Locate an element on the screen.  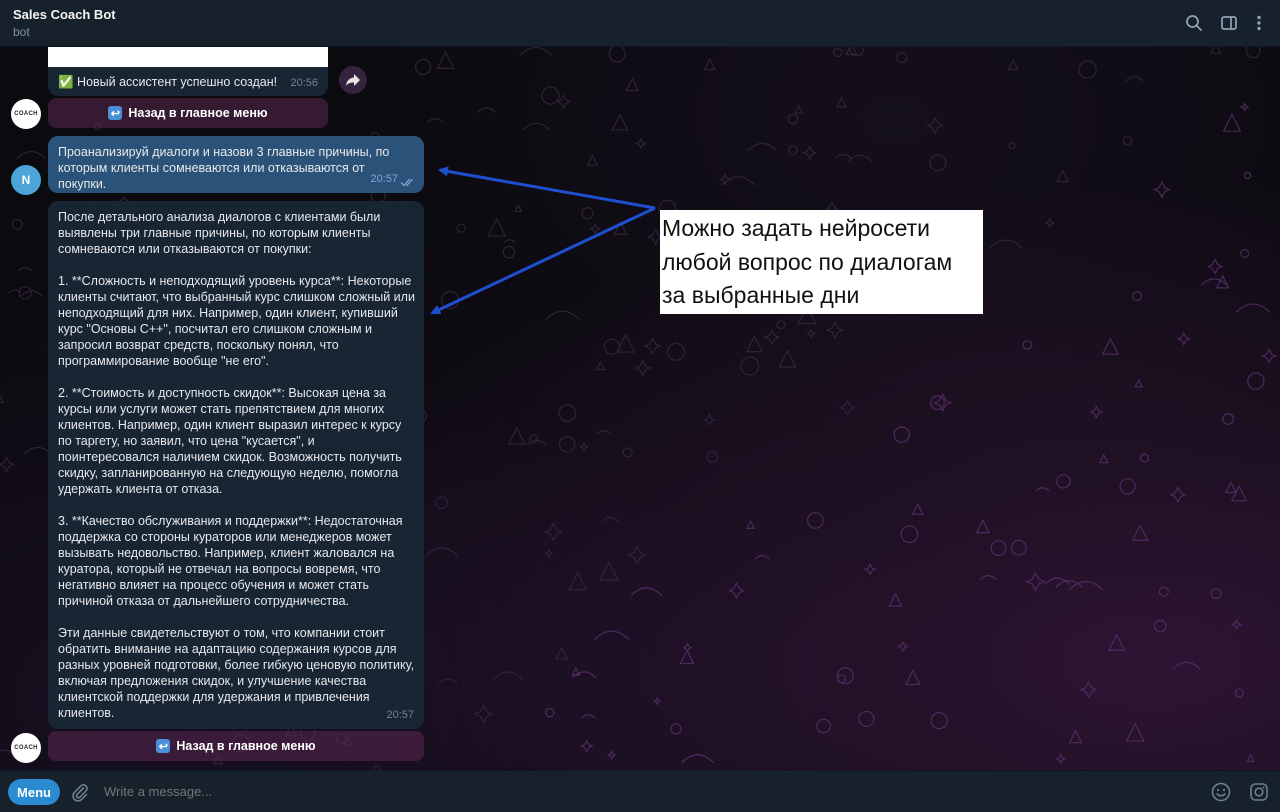
attach-icon is located at coordinates (80, 792).